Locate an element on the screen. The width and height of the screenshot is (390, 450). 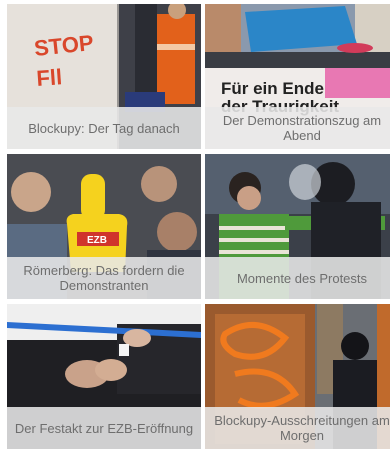
graffiti-text-2: Fll is located at coordinates (49, 77).